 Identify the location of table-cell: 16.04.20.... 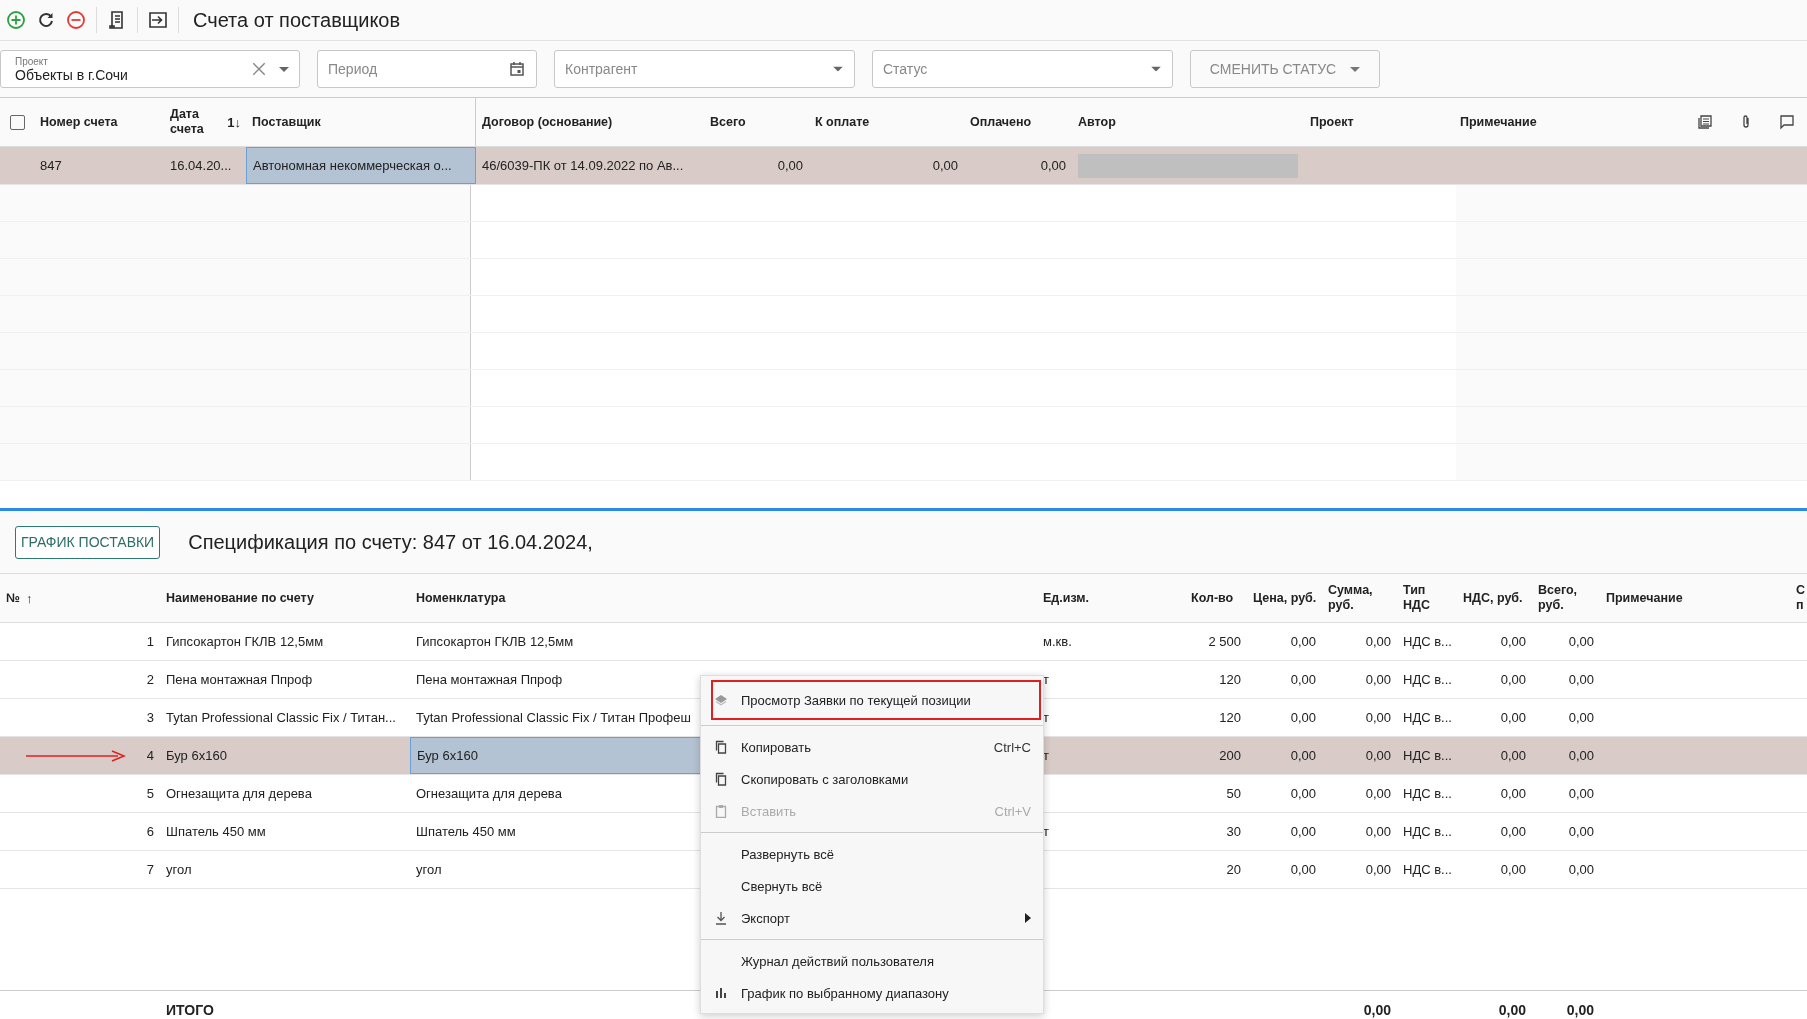
(201, 165).